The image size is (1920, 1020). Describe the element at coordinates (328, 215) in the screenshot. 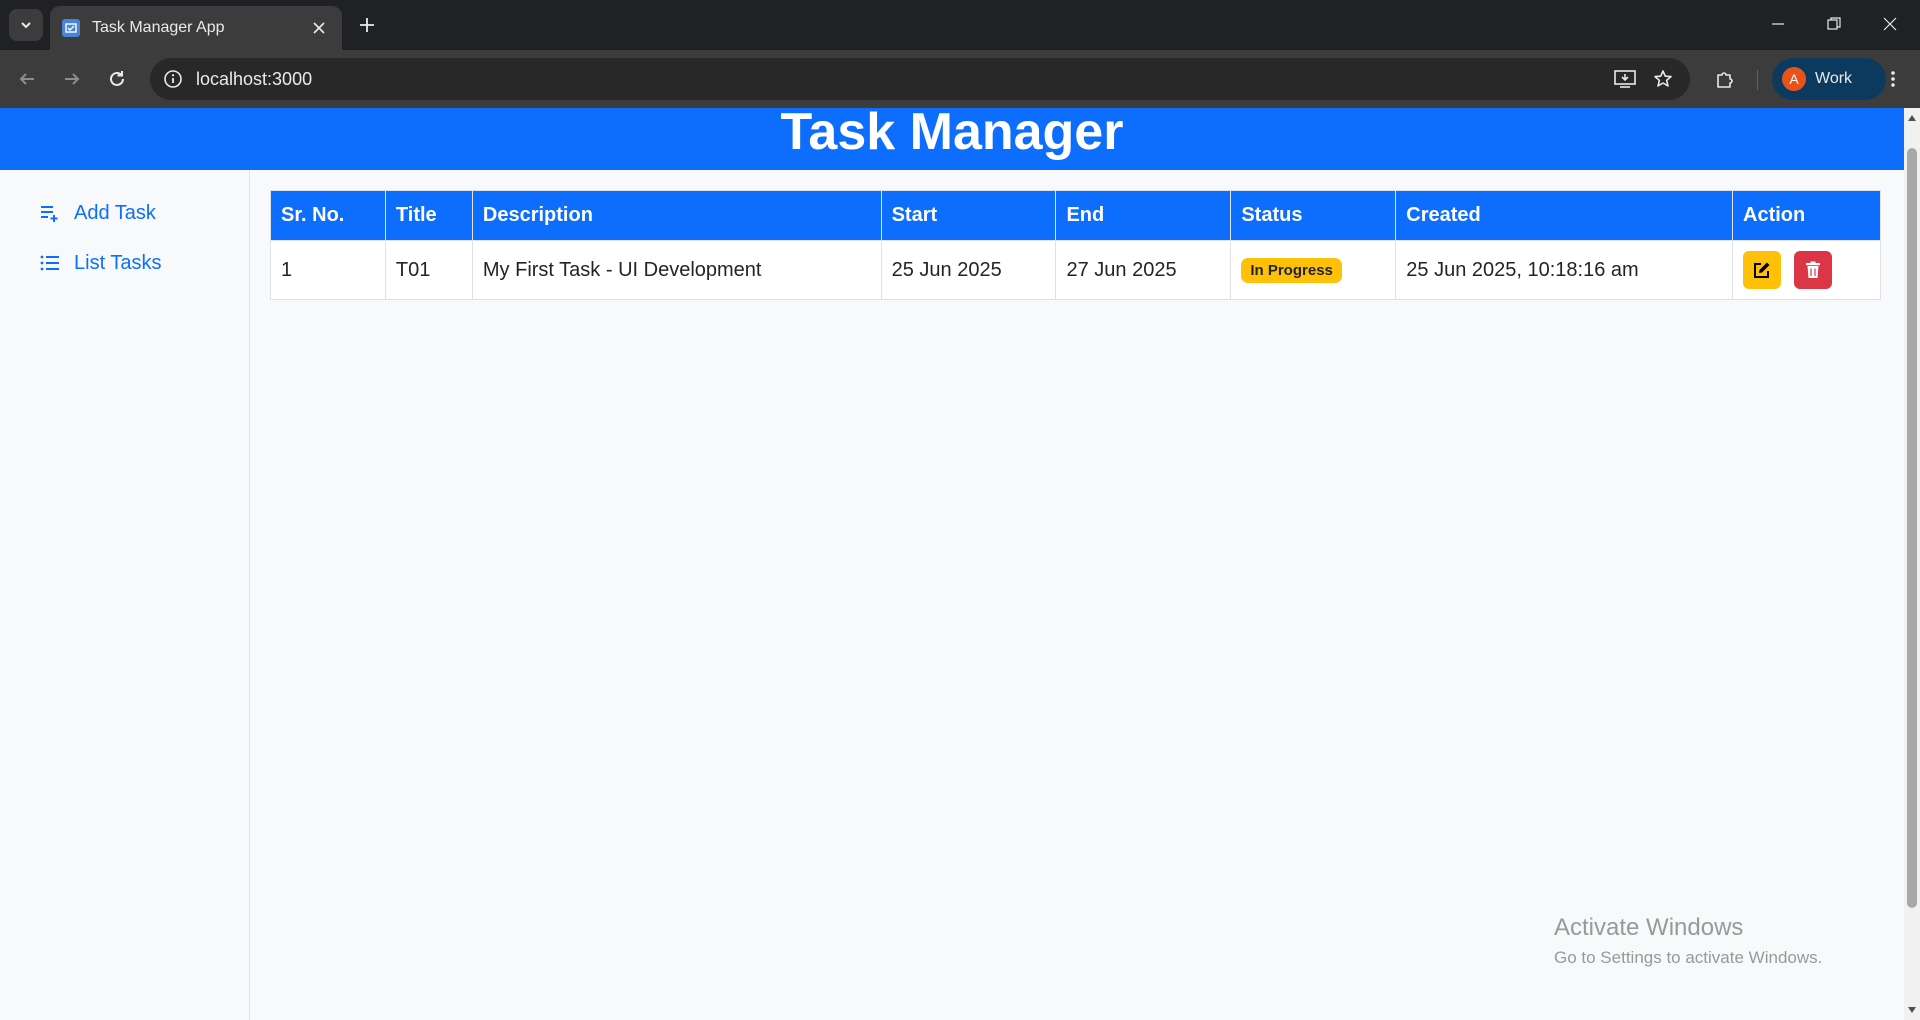

I see `column-header-sr-no: Sr. No.` at that location.